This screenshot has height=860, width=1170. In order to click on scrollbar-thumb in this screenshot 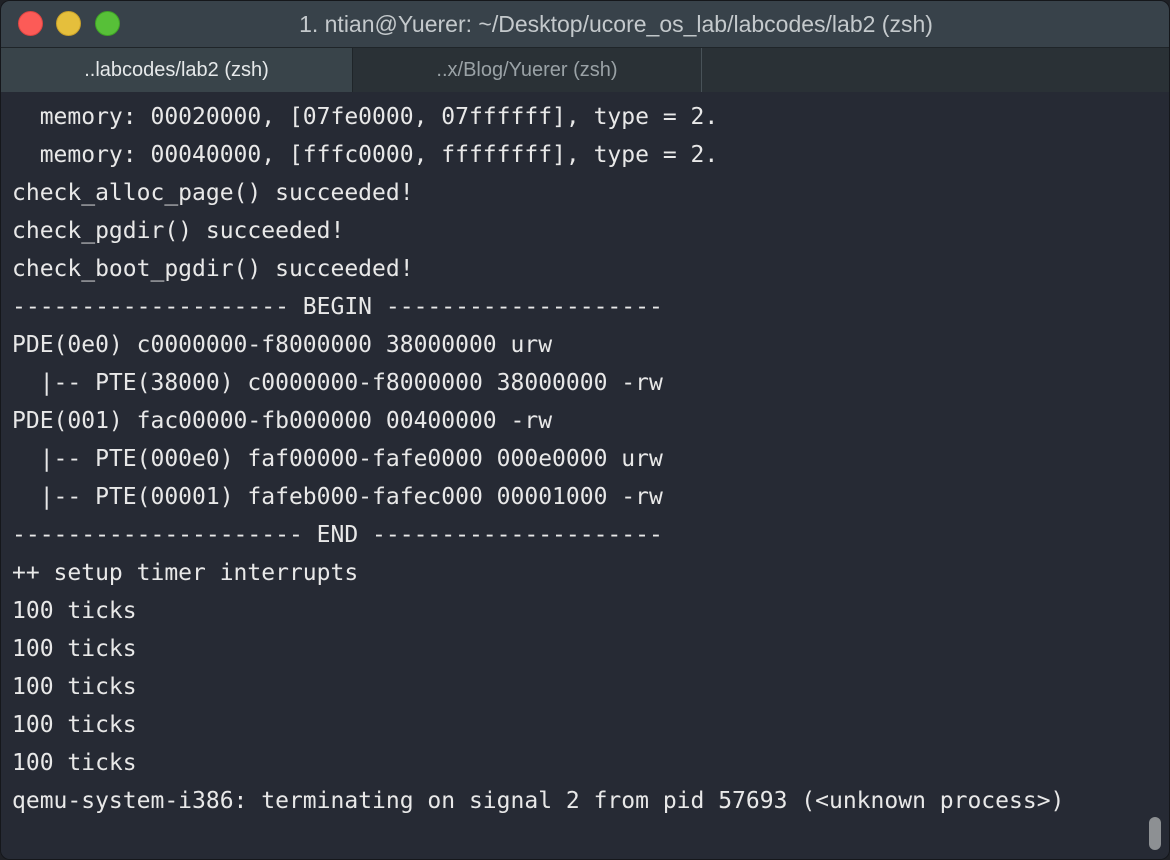, I will do `click(1155, 833)`.